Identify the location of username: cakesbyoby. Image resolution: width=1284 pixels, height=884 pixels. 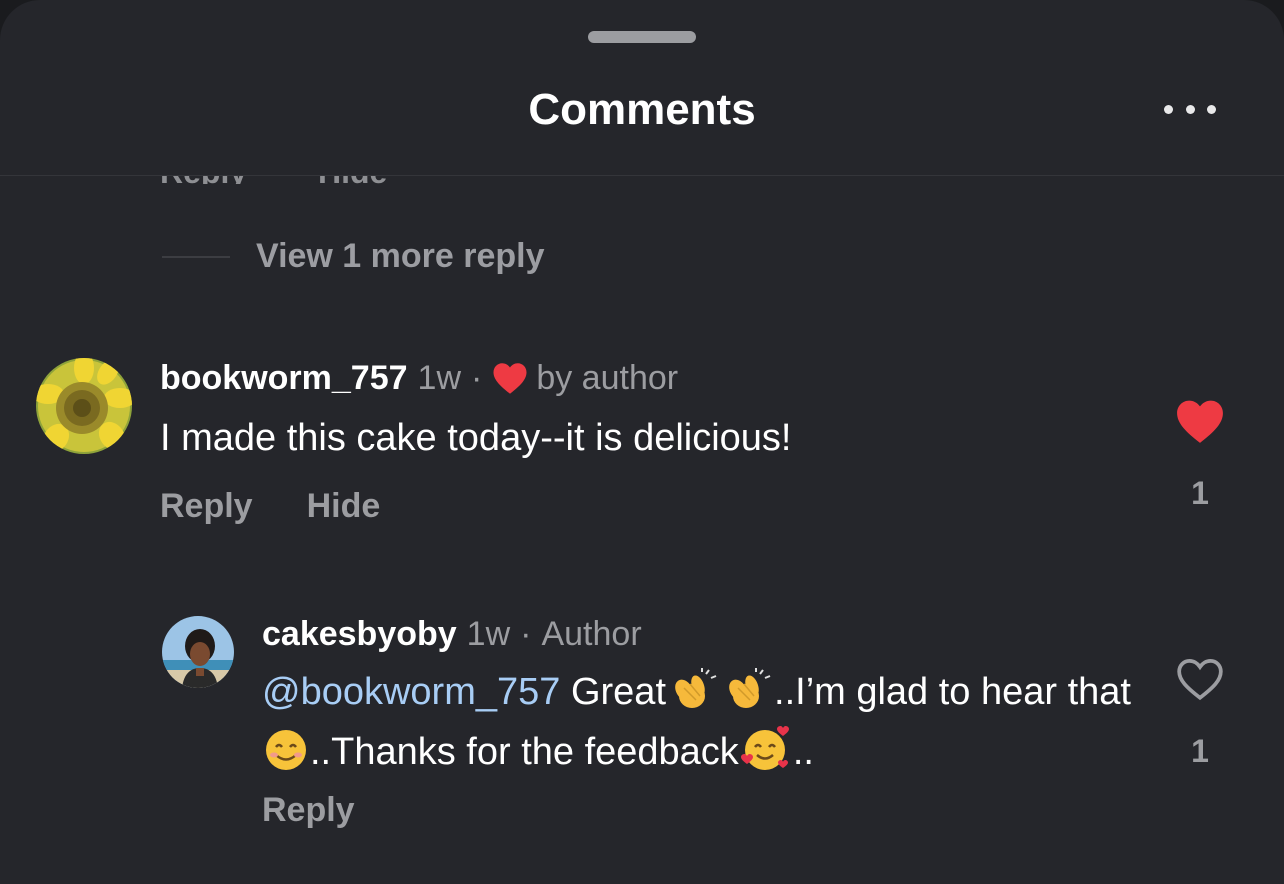
(359, 634).